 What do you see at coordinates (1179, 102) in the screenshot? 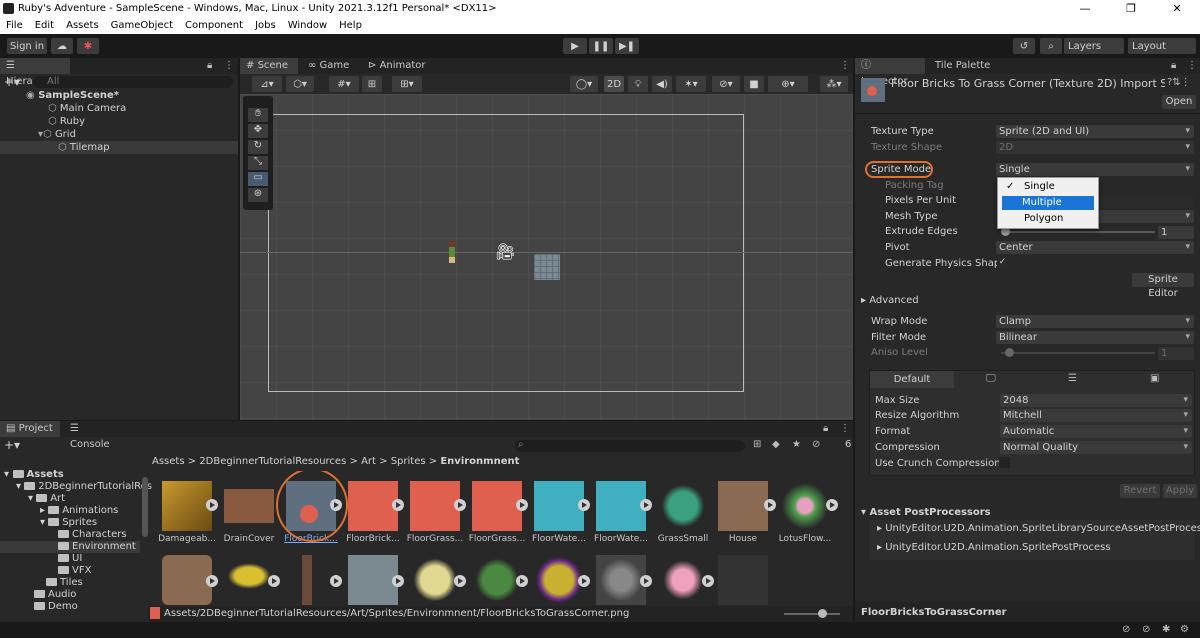
I see `open-button: Open` at bounding box center [1179, 102].